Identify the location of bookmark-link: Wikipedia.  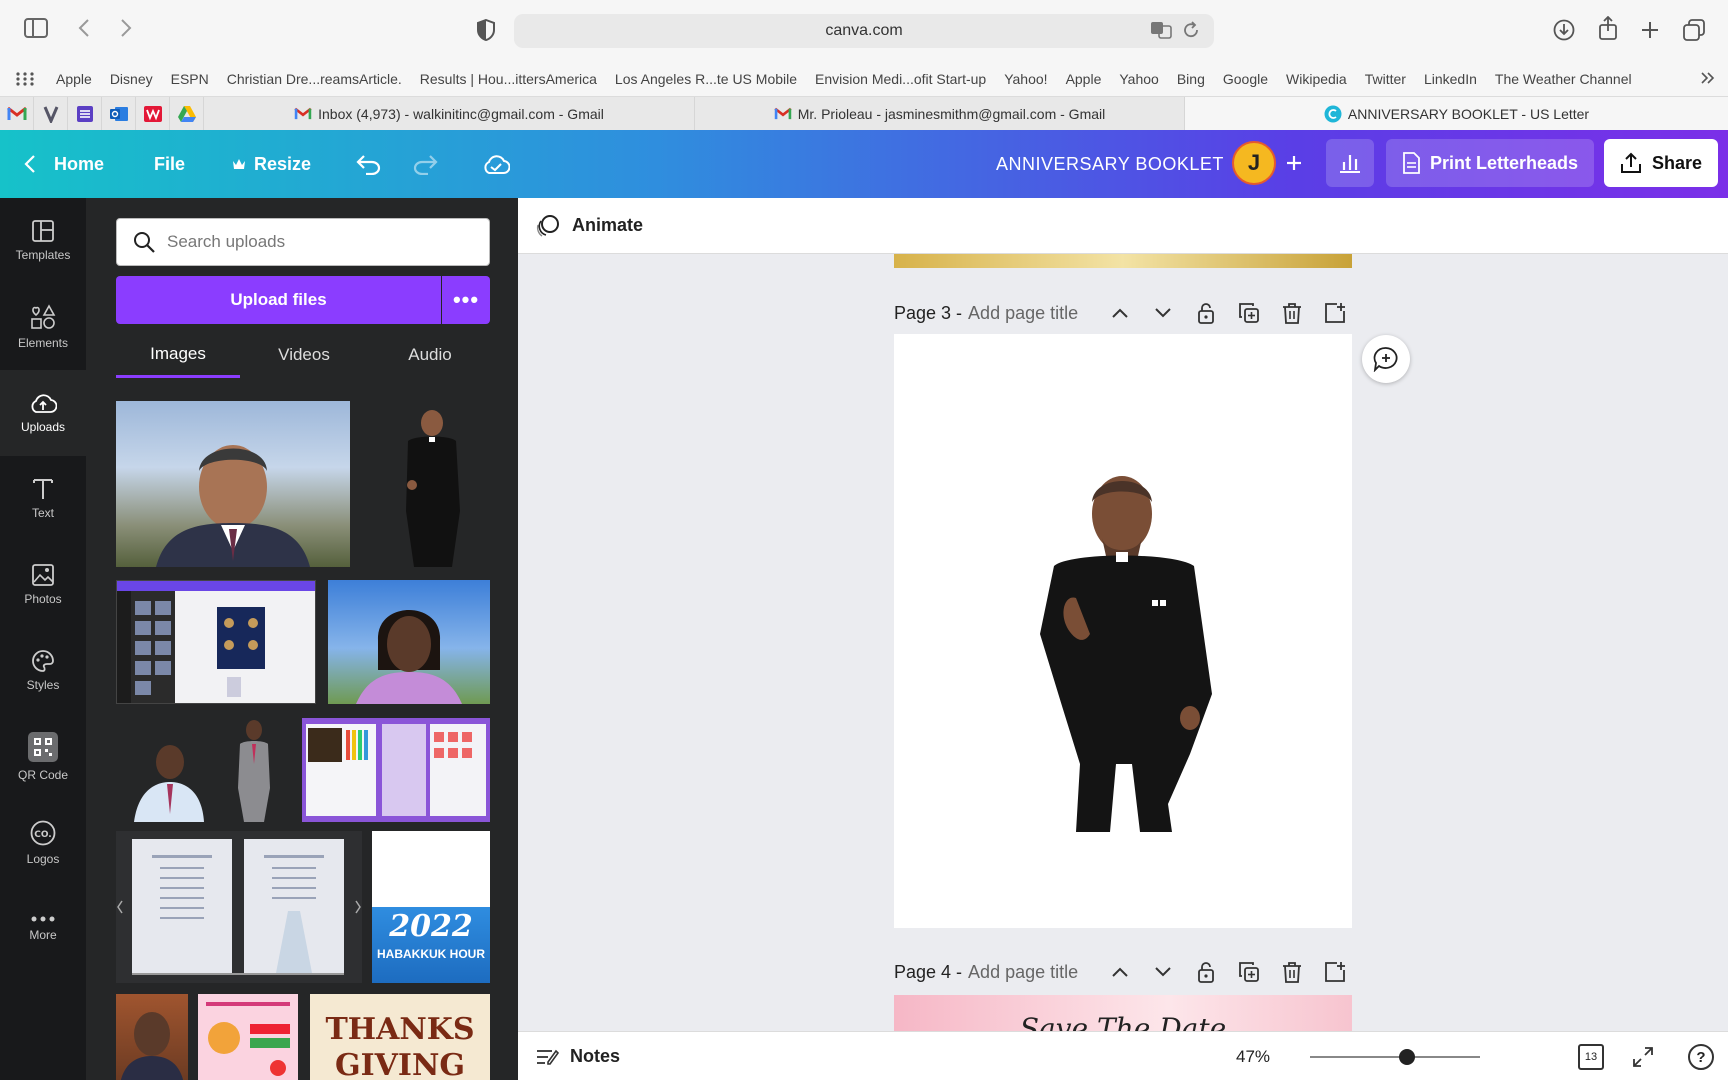
(1316, 79).